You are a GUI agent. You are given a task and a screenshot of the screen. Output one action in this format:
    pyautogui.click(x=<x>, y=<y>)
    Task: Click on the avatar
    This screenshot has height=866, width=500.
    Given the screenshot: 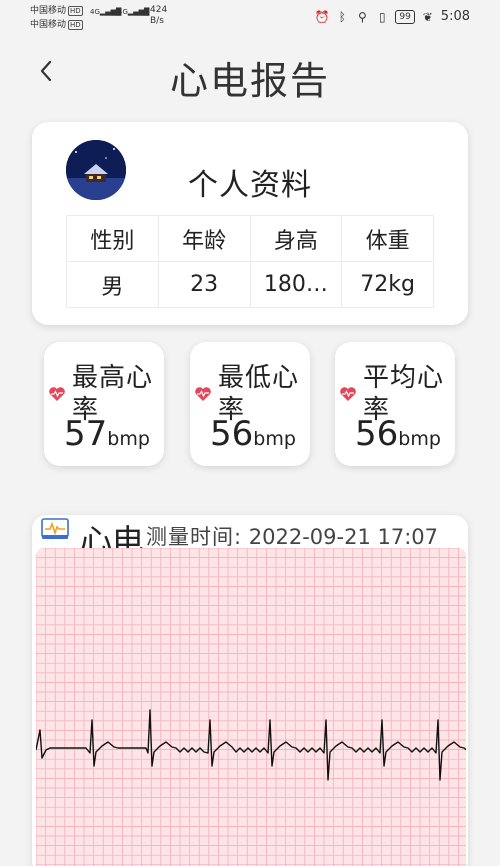 What is the action you would take?
    pyautogui.click(x=96, y=170)
    